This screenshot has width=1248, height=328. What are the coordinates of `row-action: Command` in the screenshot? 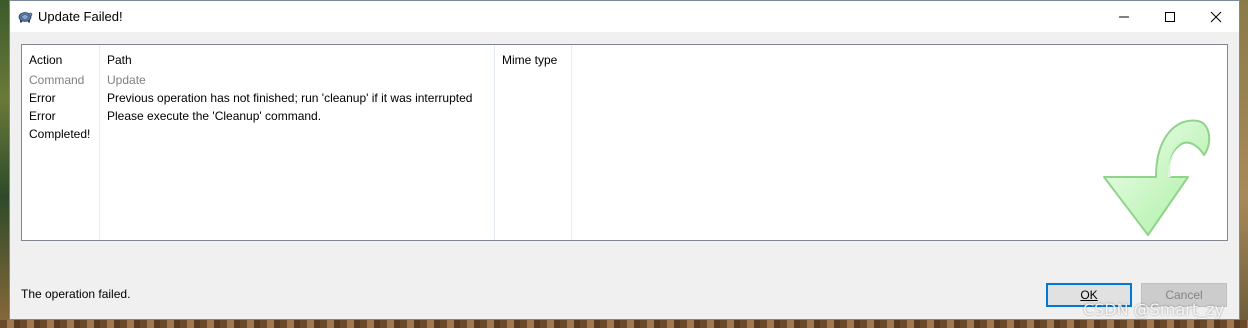 It's located at (57, 80).